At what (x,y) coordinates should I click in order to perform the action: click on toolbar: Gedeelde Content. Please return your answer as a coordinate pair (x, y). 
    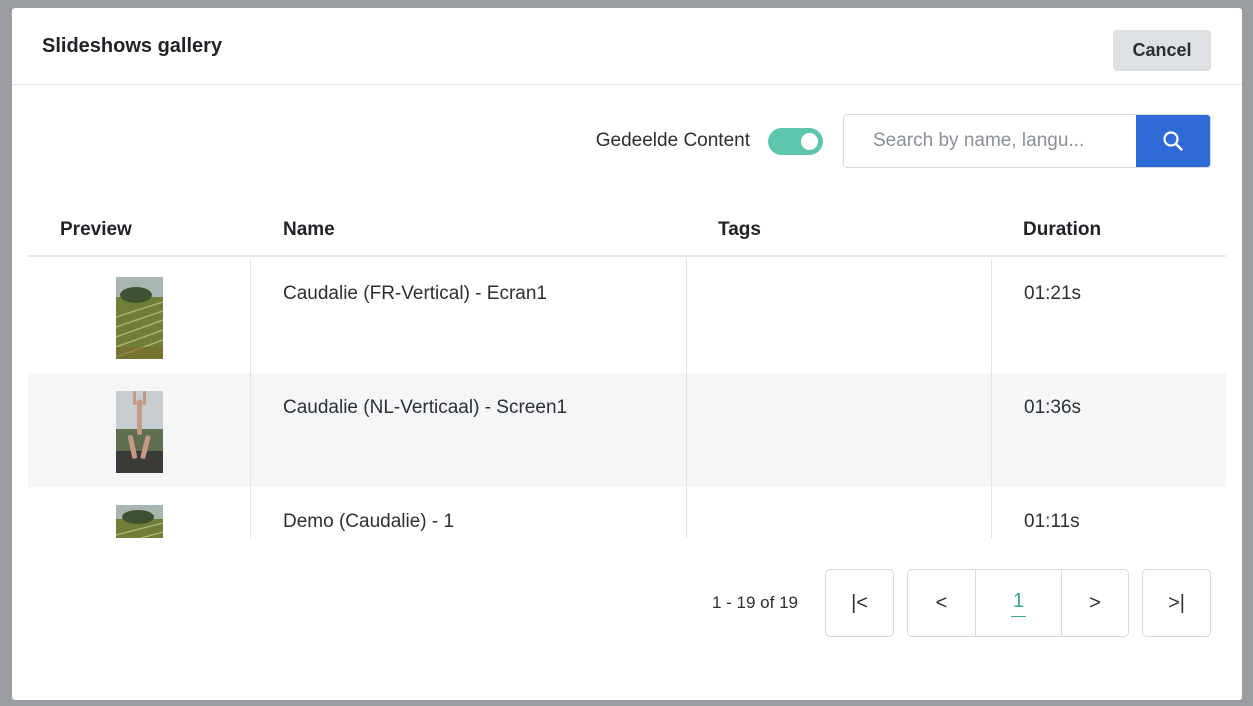
    Looking at the image, I should click on (903, 141).